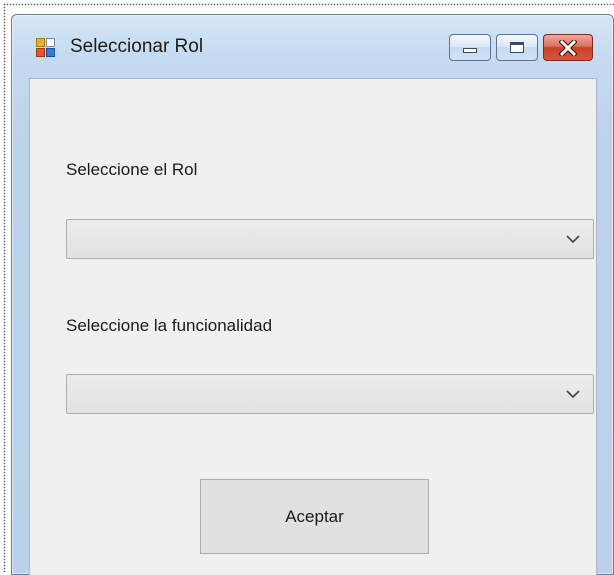 The image size is (614, 575). What do you see at coordinates (46, 48) in the screenshot?
I see `app-form-icon` at bounding box center [46, 48].